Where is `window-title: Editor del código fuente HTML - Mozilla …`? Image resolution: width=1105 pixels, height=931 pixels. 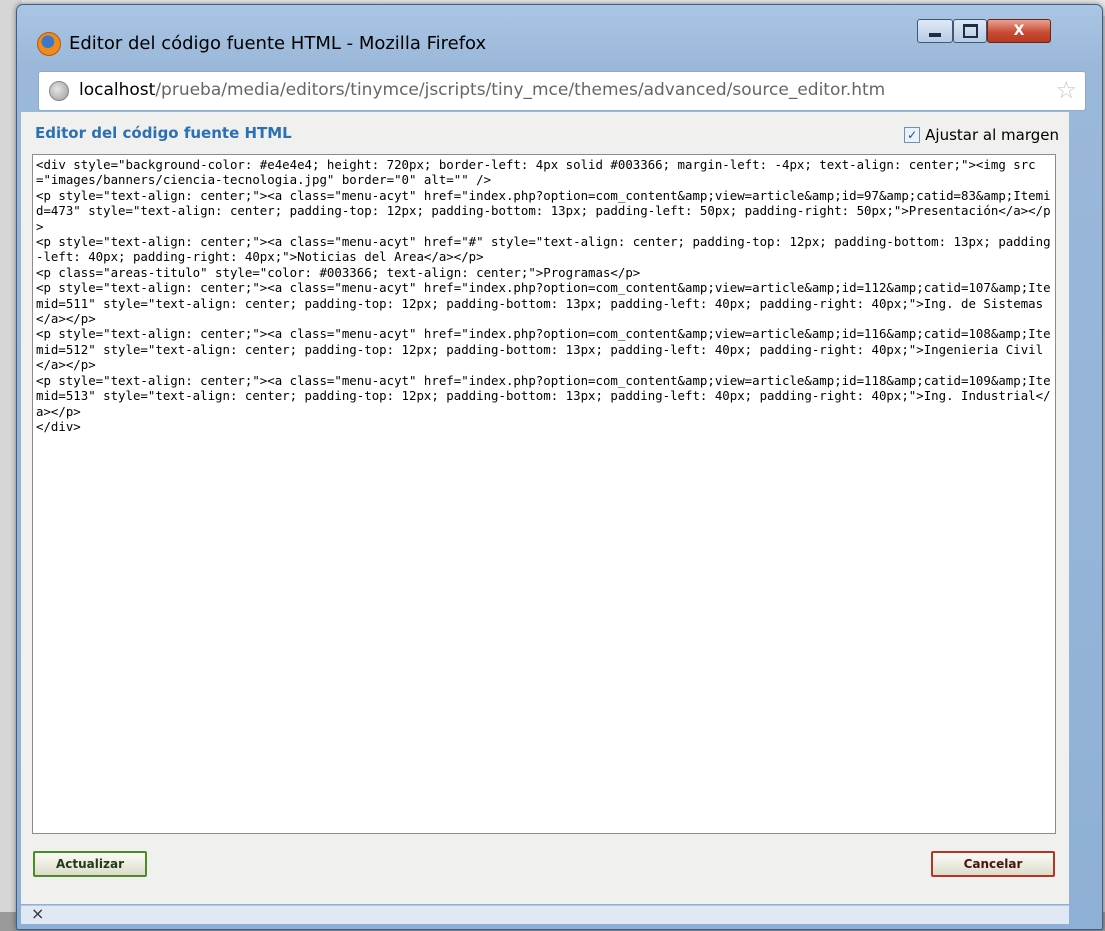 window-title: Editor del código fuente HTML - Mozilla … is located at coordinates (278, 43).